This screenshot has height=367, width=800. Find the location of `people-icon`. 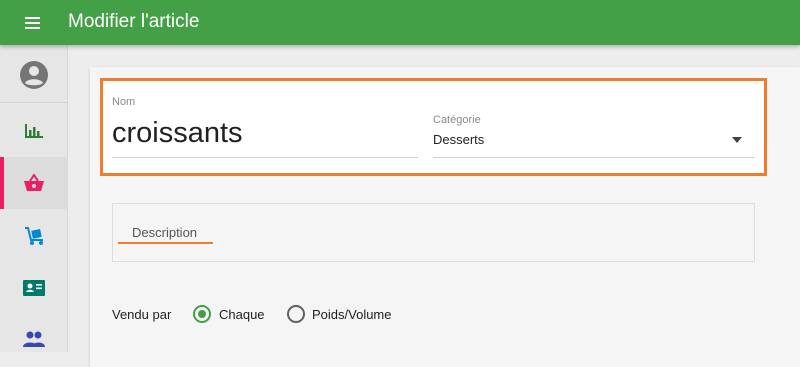

people-icon is located at coordinates (34, 339).